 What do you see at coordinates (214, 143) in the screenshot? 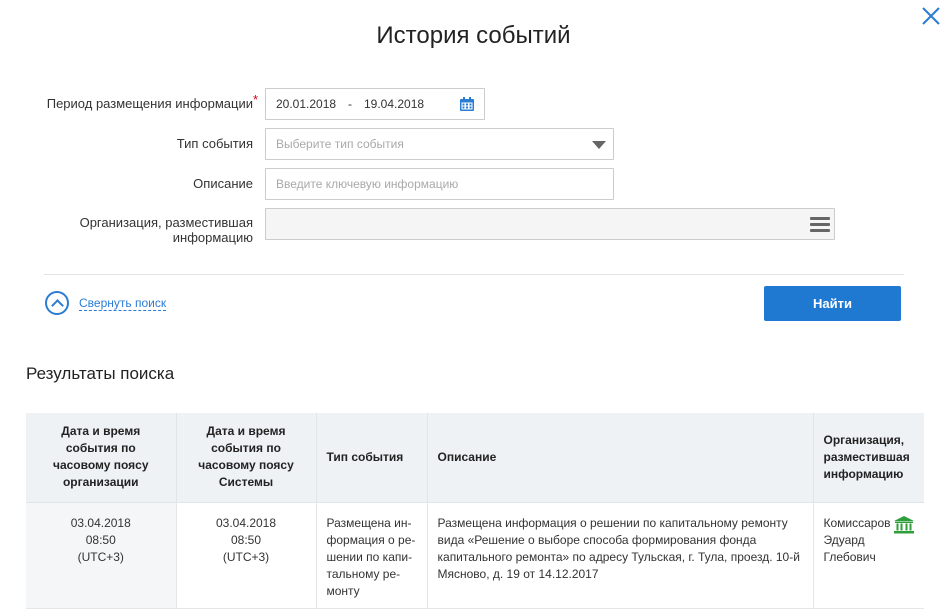
I see `event-type-label: Тип события` at bounding box center [214, 143].